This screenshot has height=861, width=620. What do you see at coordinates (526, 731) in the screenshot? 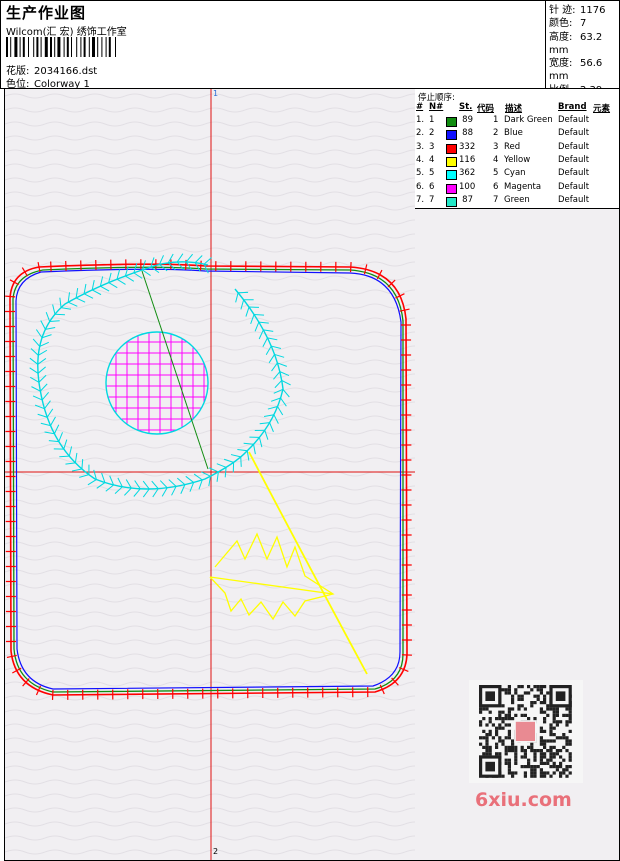
I see `qr-code-image` at bounding box center [526, 731].